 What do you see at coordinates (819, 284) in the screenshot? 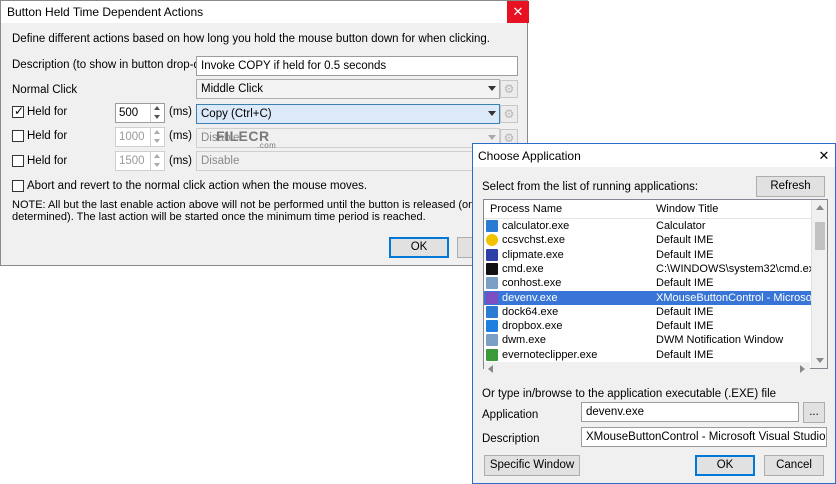
I see `scrollbar` at bounding box center [819, 284].